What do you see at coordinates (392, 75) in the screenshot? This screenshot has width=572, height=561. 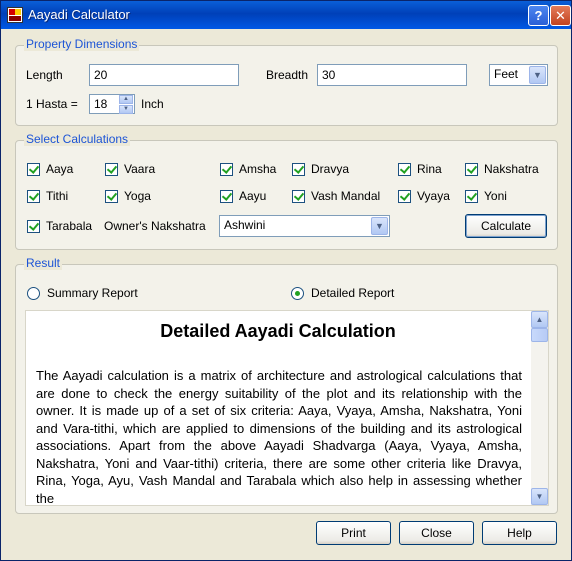 I see `breadth-input: 30` at bounding box center [392, 75].